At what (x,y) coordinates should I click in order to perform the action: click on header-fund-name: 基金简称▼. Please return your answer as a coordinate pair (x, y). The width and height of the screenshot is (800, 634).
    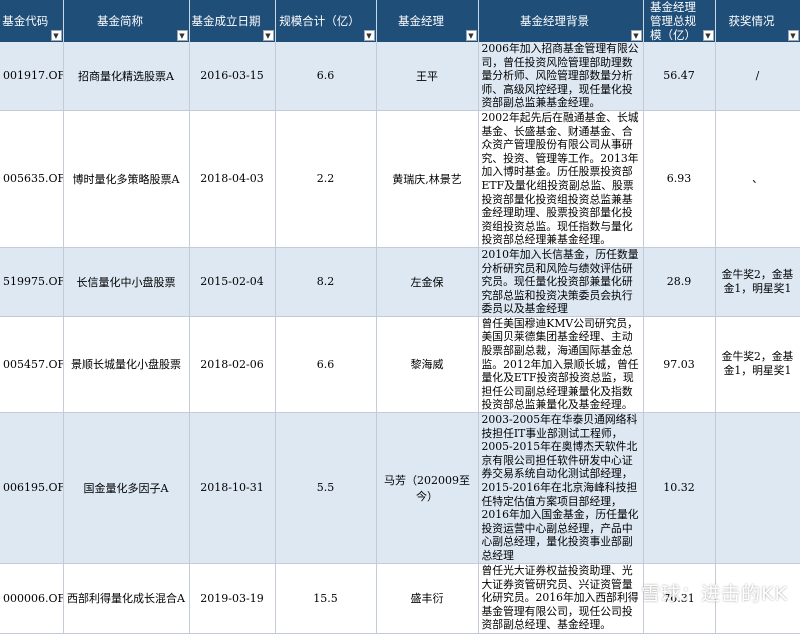
    Looking at the image, I should click on (126, 21).